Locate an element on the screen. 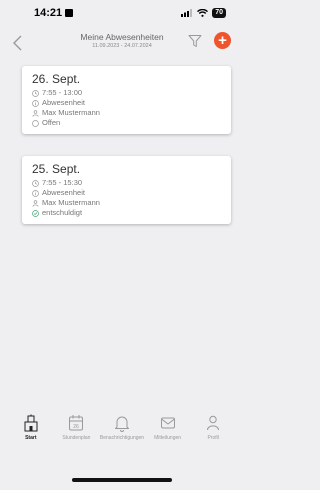 The image size is (320, 490). absence-time: 7:55 - 15:30 is located at coordinates (62, 182).